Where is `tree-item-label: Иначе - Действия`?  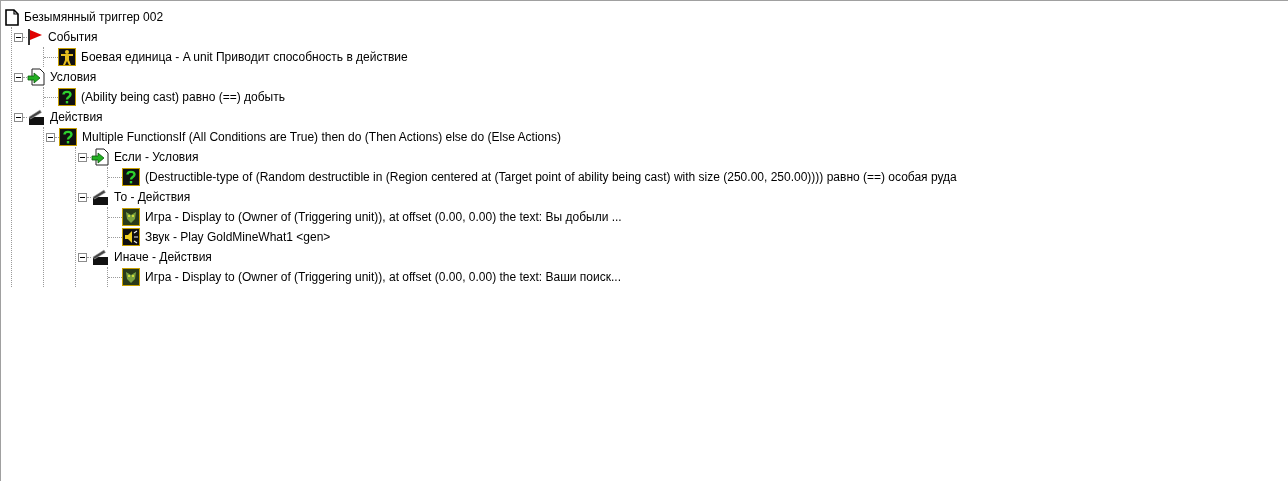
tree-item-label: Иначе - Действия is located at coordinates (163, 257).